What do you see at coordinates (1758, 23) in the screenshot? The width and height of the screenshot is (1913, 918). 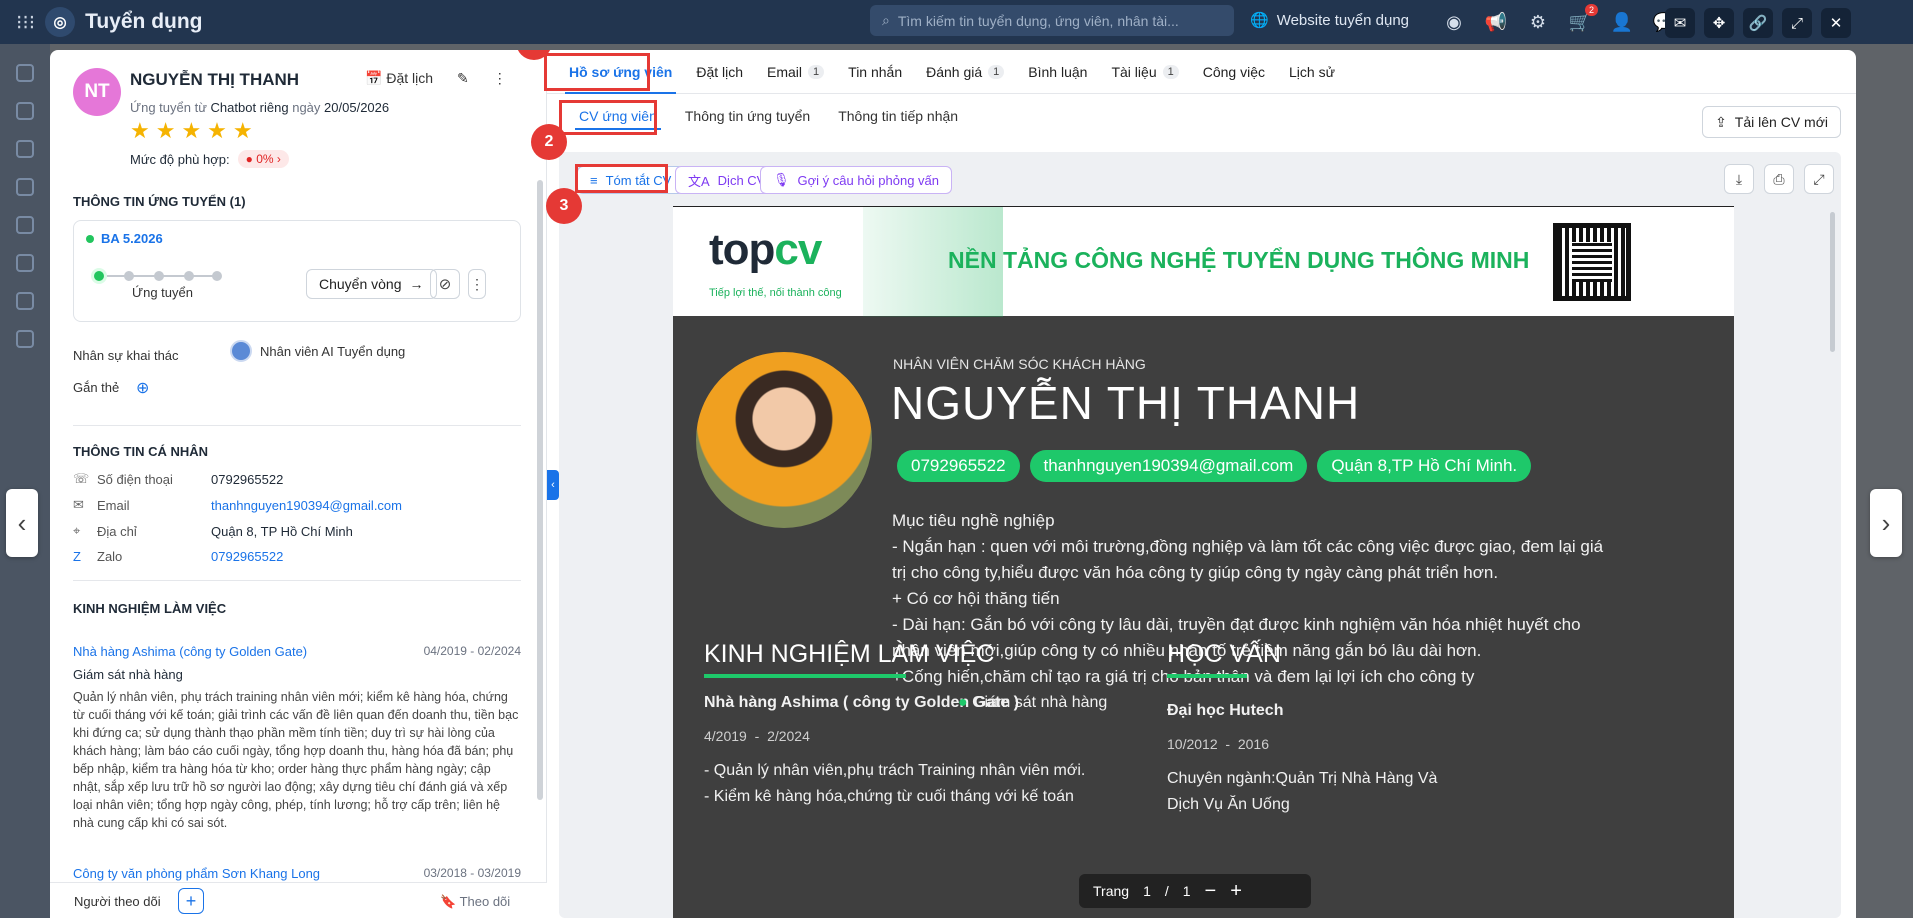 I see `link-icon: 🔗` at bounding box center [1758, 23].